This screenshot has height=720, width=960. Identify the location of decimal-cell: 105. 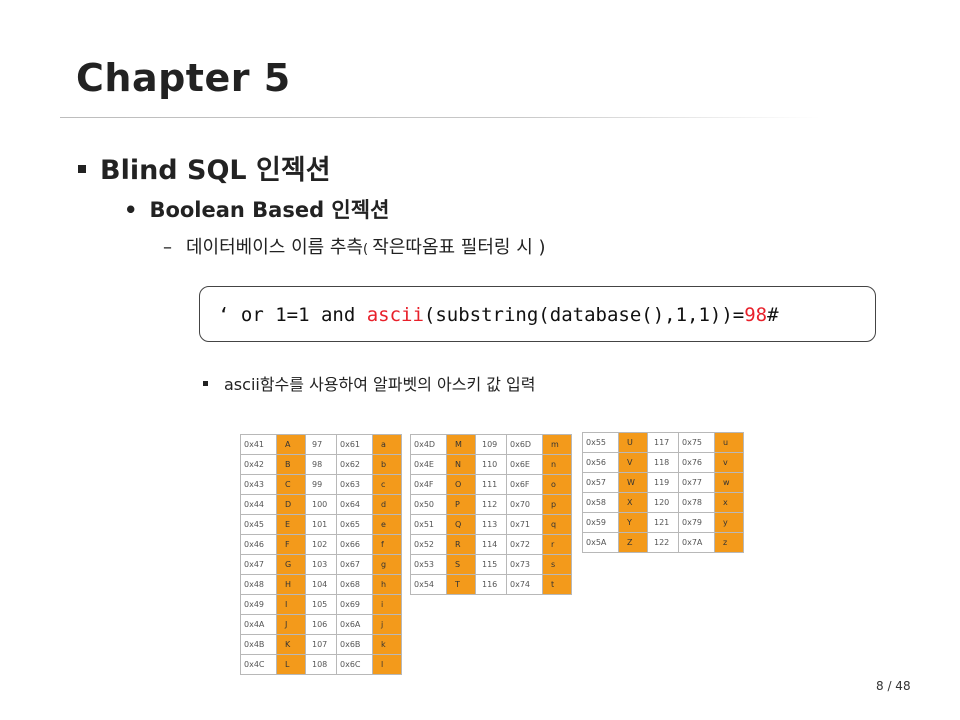
(321, 604).